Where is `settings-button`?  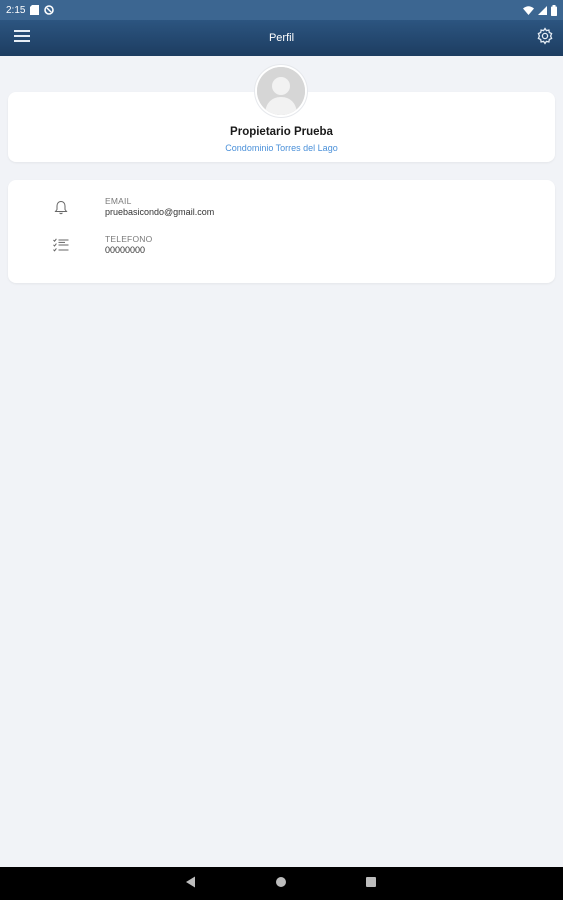 settings-button is located at coordinates (545, 38).